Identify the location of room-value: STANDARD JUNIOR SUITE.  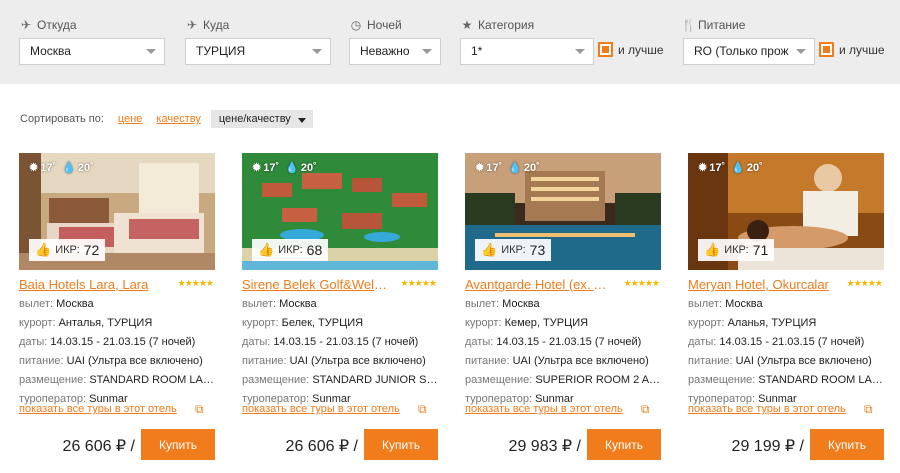
(375, 380).